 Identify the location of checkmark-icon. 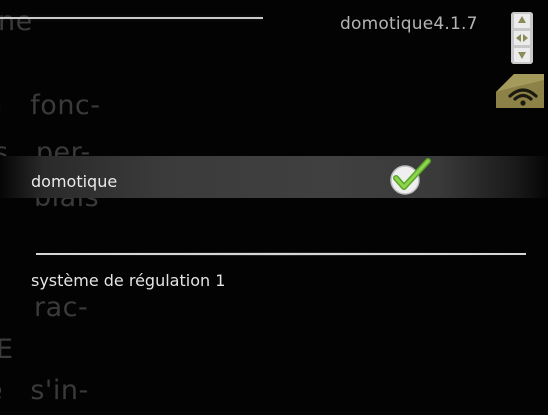
(410, 177).